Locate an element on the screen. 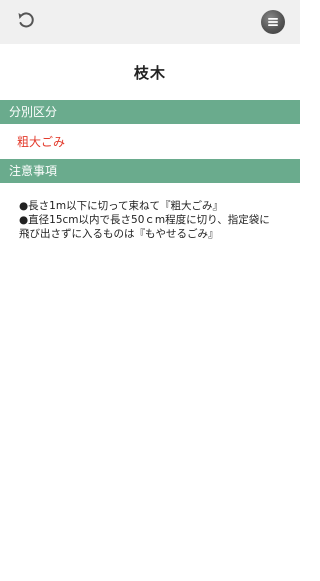  menu-button is located at coordinates (273, 22).